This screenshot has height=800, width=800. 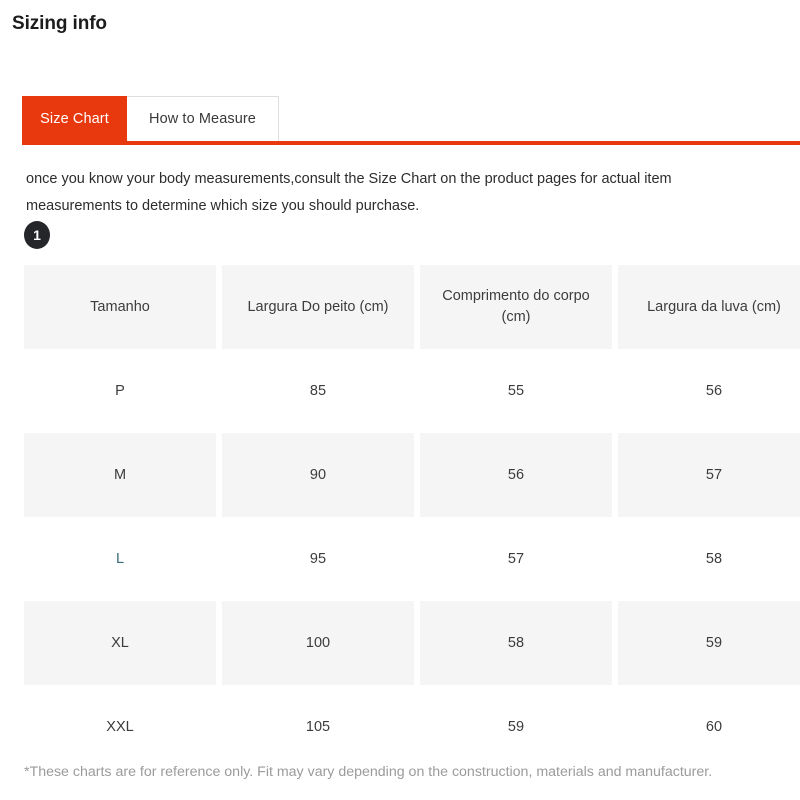 I want to click on cell-chest: 95, so click(x=318, y=559).